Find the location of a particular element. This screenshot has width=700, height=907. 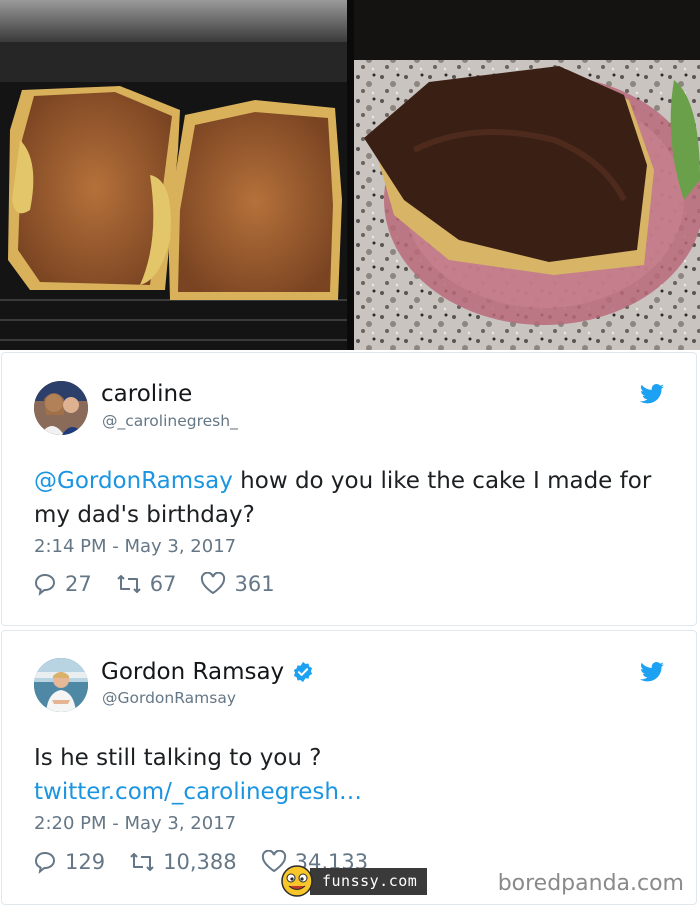

display-name-text: caroline is located at coordinates (146, 394).